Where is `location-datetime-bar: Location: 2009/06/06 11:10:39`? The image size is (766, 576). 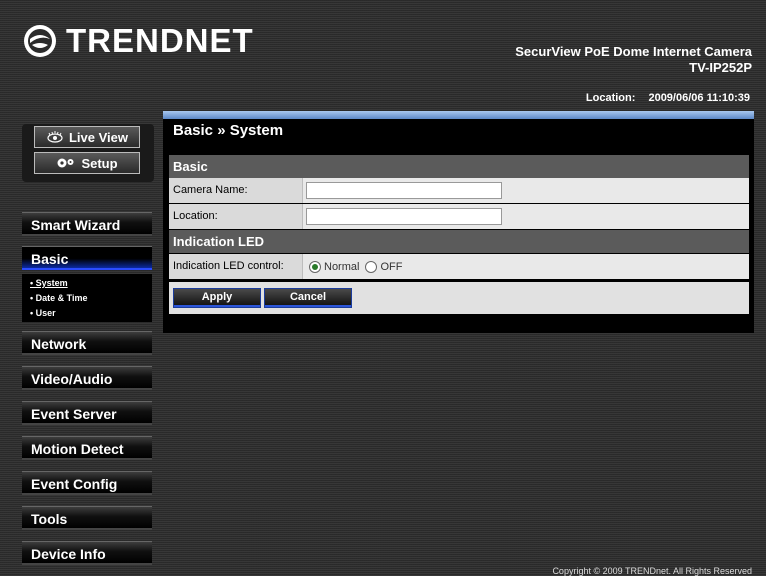 location-datetime-bar: Location: 2009/06/06 11:10:39 is located at coordinates (668, 98).